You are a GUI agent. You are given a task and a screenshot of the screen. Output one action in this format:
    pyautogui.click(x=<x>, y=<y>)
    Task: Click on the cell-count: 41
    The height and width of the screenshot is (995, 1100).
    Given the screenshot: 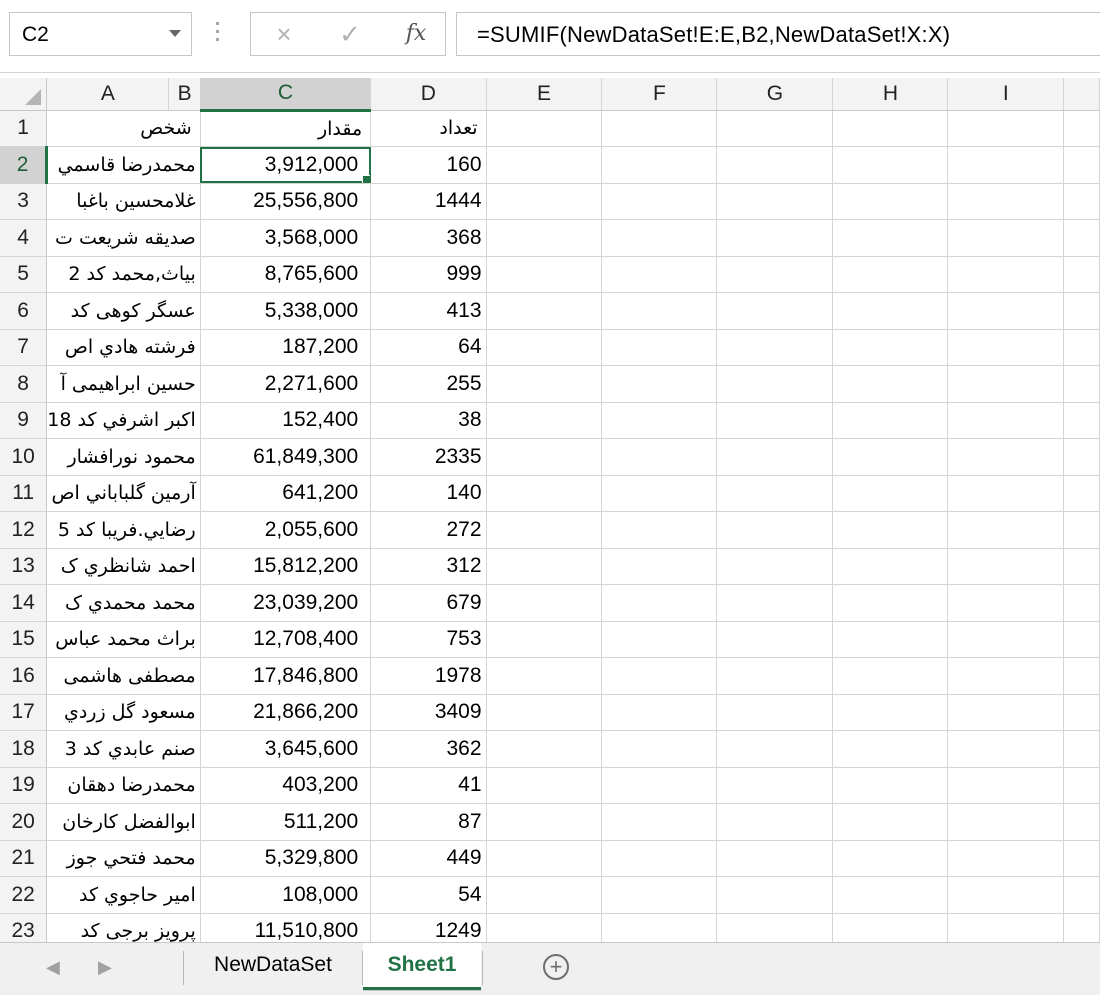 What is the action you would take?
    pyautogui.click(x=428, y=785)
    